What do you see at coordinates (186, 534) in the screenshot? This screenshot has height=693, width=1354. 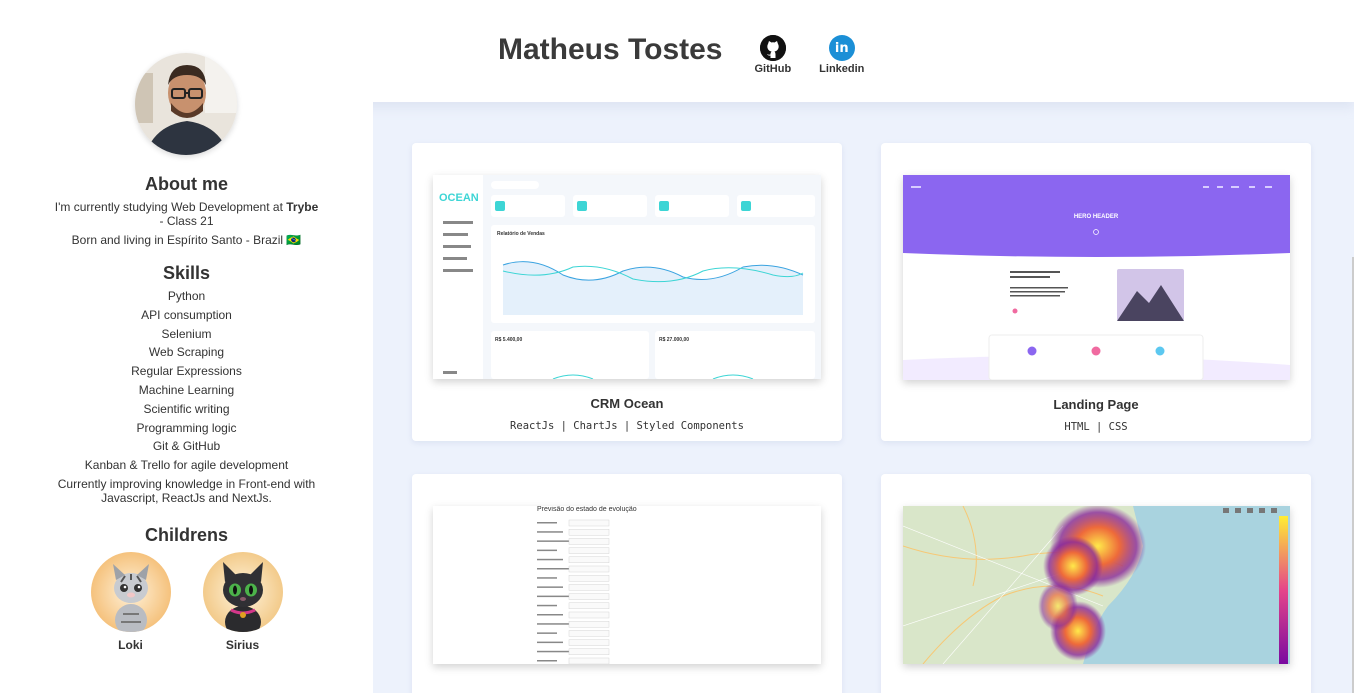 I see `children-heading: Childrens` at bounding box center [186, 534].